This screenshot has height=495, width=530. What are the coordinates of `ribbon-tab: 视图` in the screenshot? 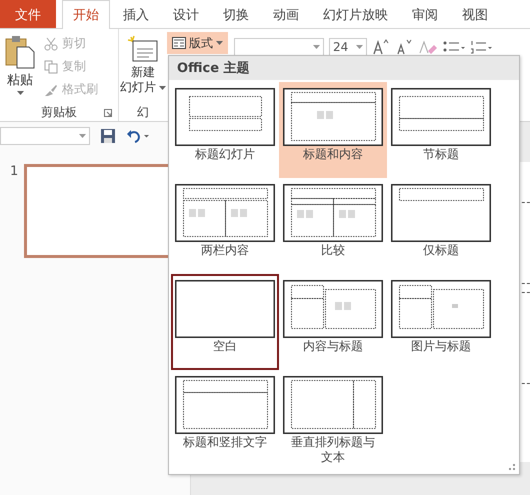 It's located at (475, 14).